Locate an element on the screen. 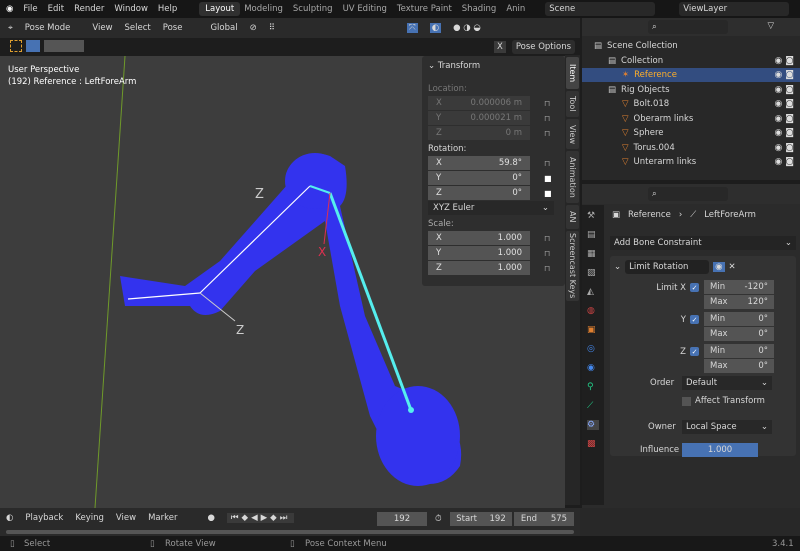 This screenshot has height=551, width=800. render-tab-icon: ▤ is located at coordinates (593, 235).